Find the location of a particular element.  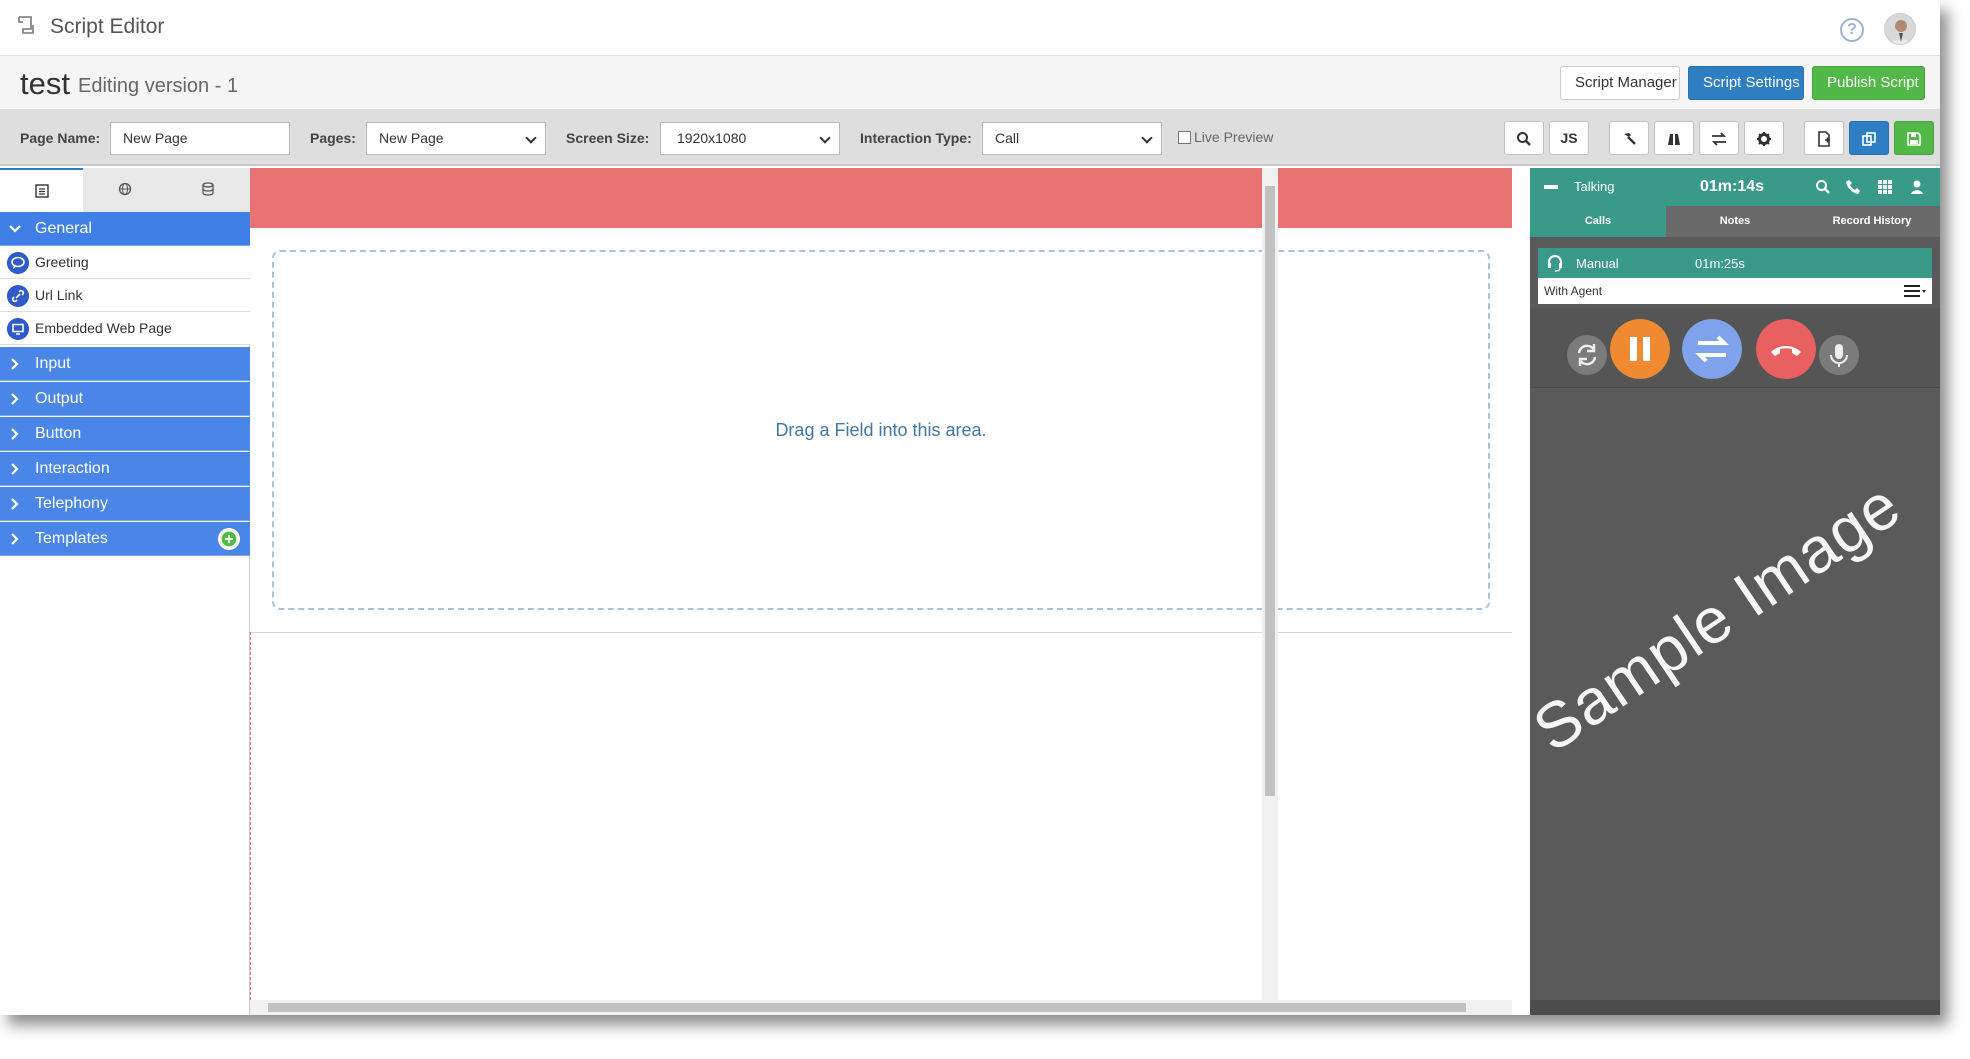

menu-icon is located at coordinates (1915, 291).